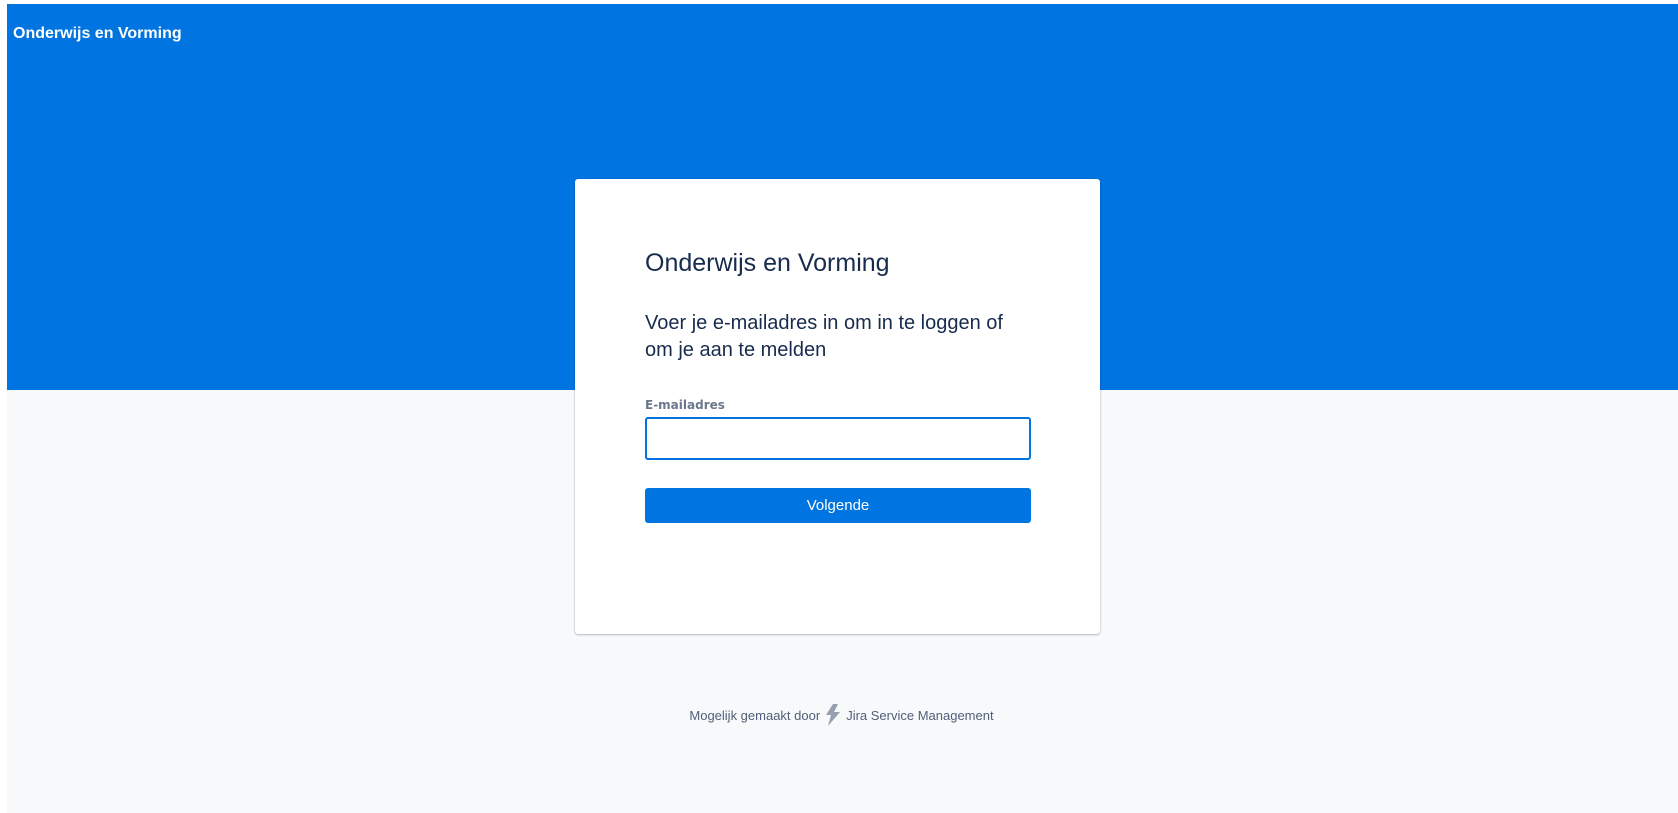 The image size is (1678, 813). I want to click on jira-service-management-link: Jira Service Management, so click(919, 715).